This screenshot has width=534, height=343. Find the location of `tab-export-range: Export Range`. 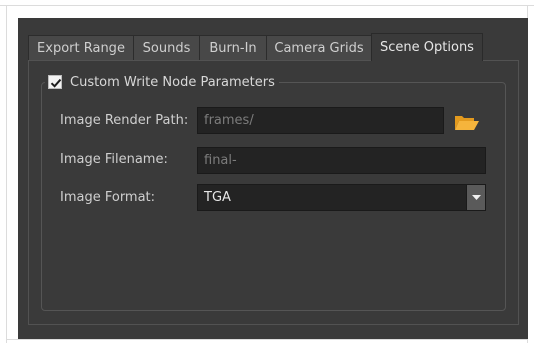

tab-export-range: Export Range is located at coordinates (81, 47).